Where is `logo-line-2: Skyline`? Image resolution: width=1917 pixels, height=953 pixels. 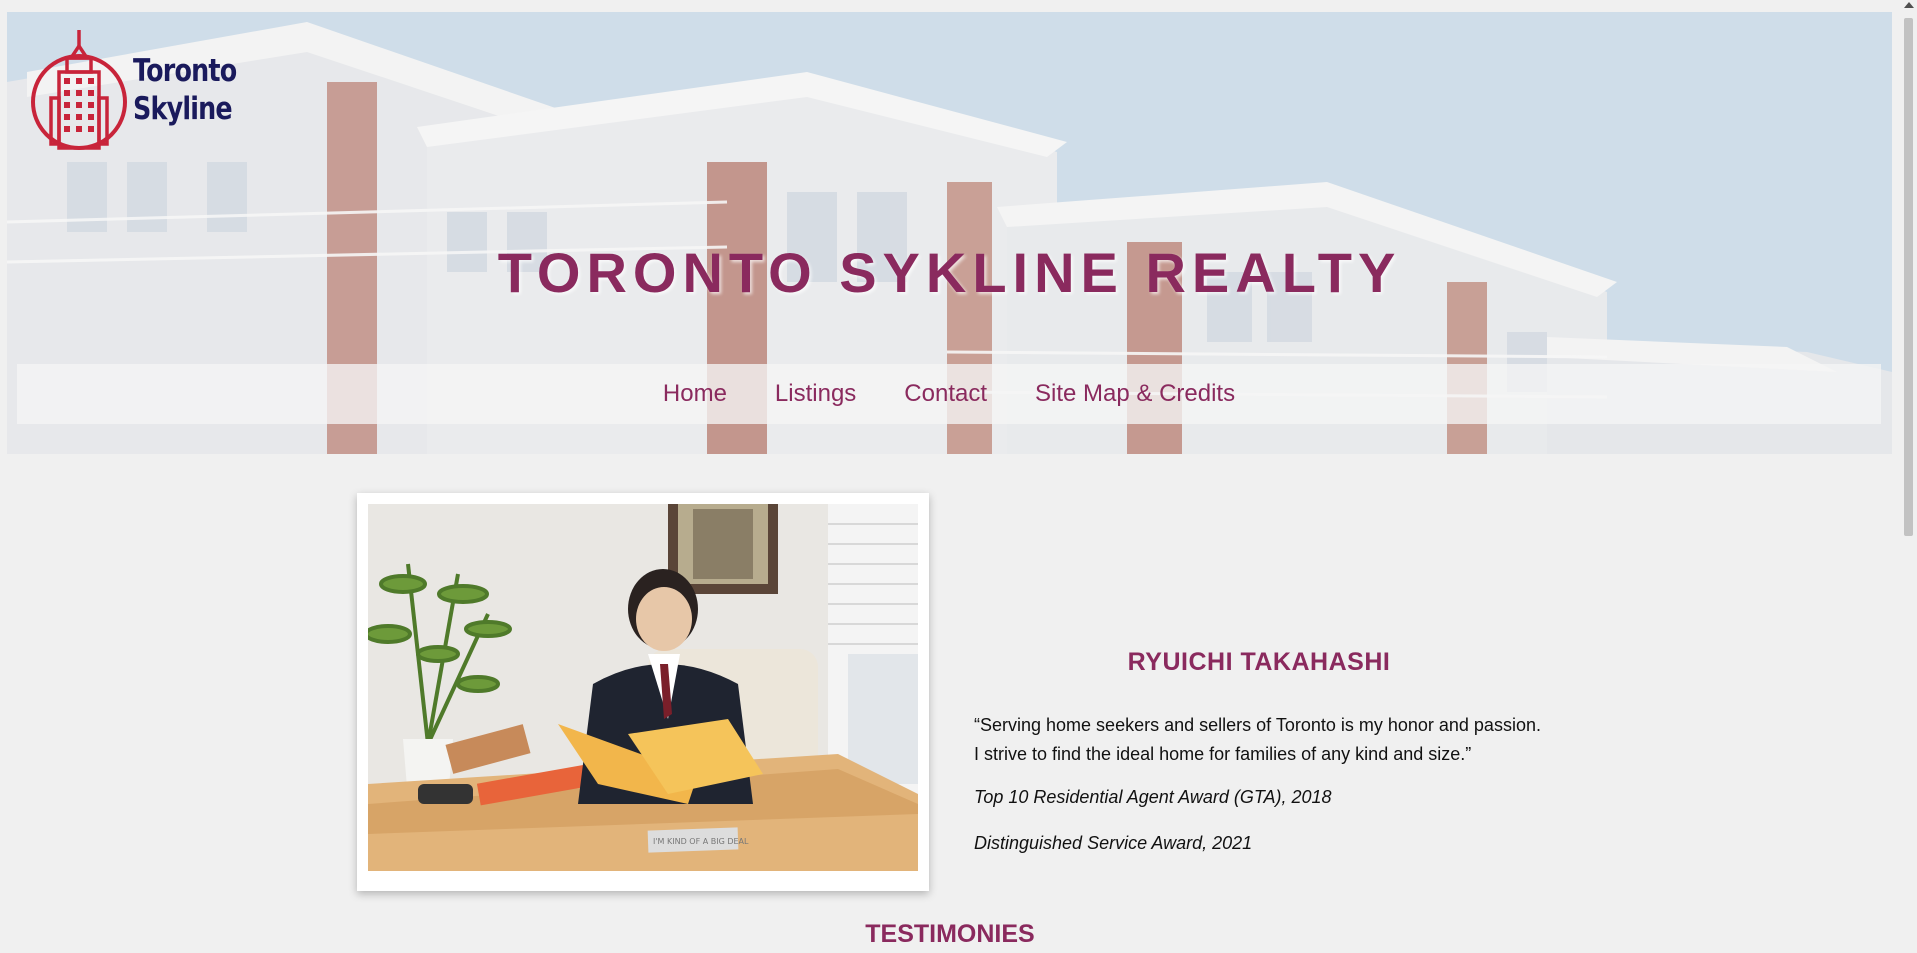
logo-line-2: Skyline is located at coordinates (183, 109).